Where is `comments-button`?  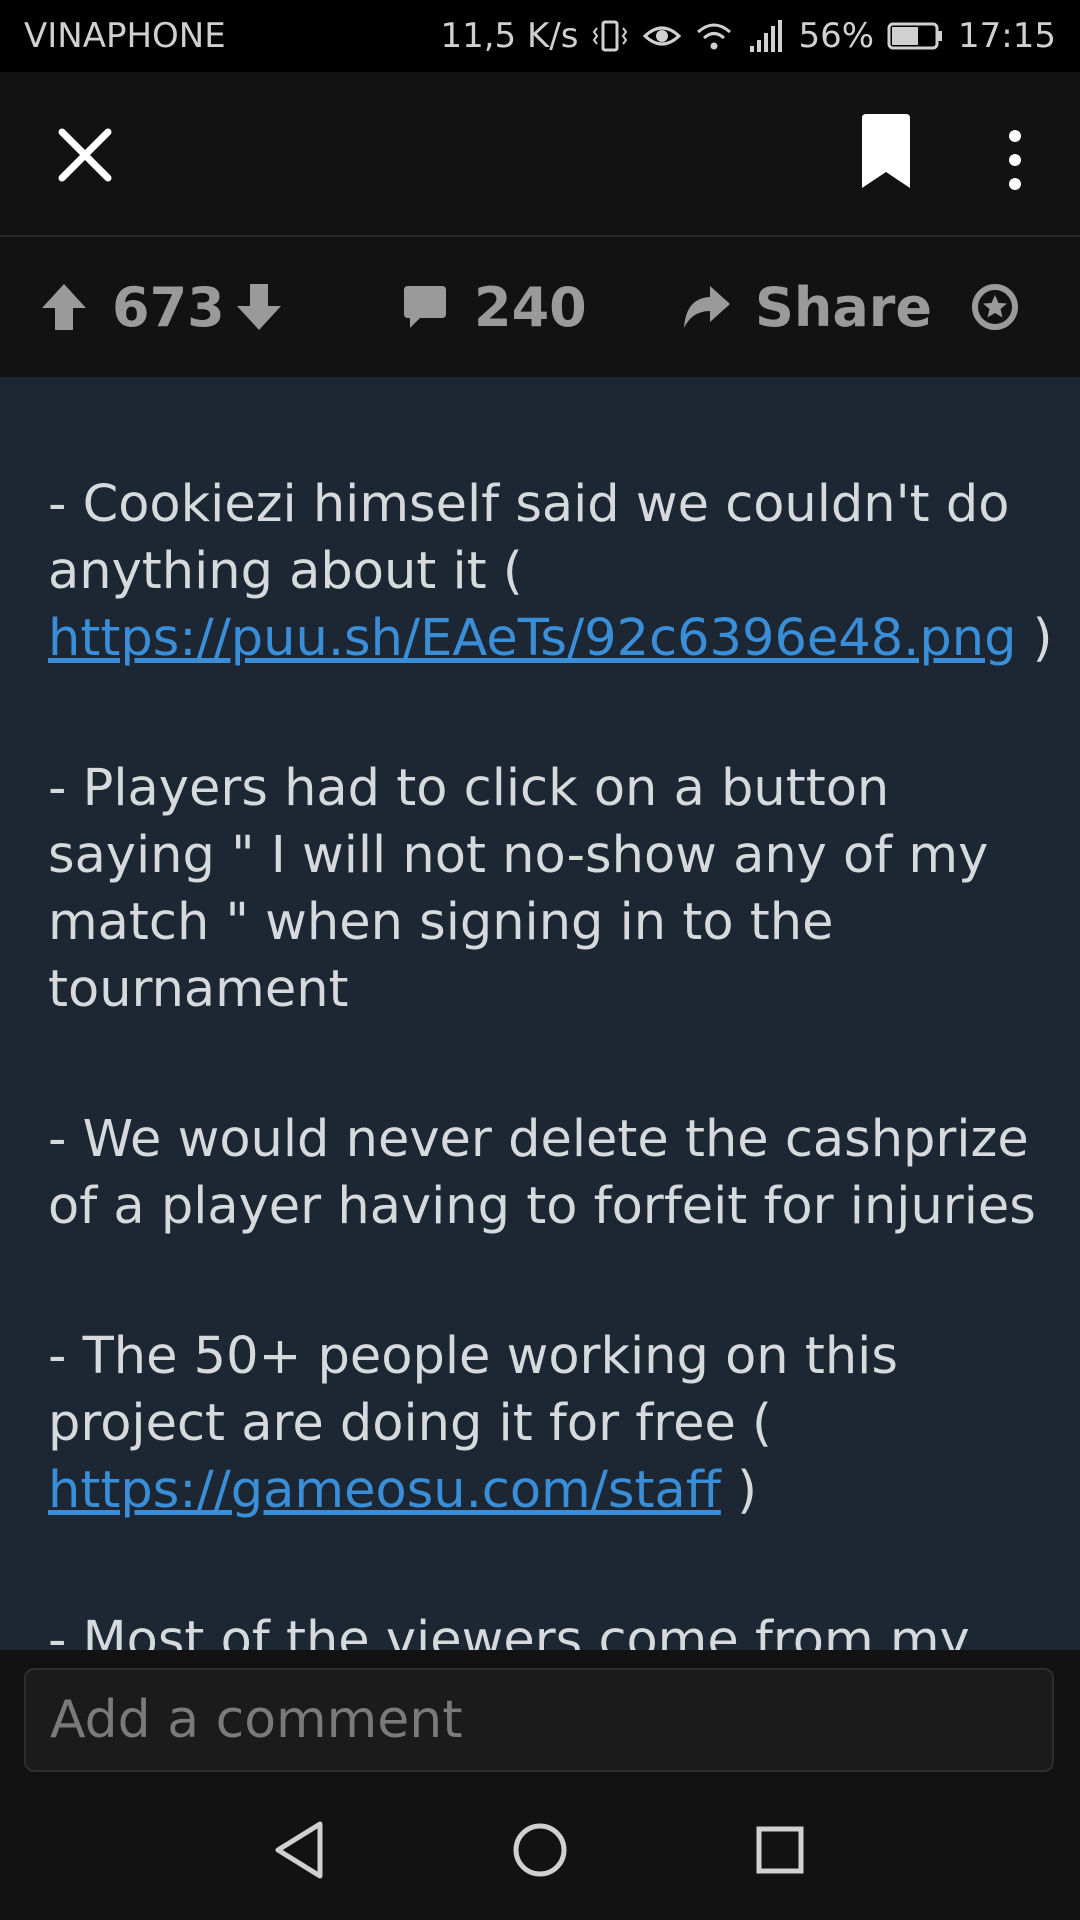
comments-button is located at coordinates (425, 307).